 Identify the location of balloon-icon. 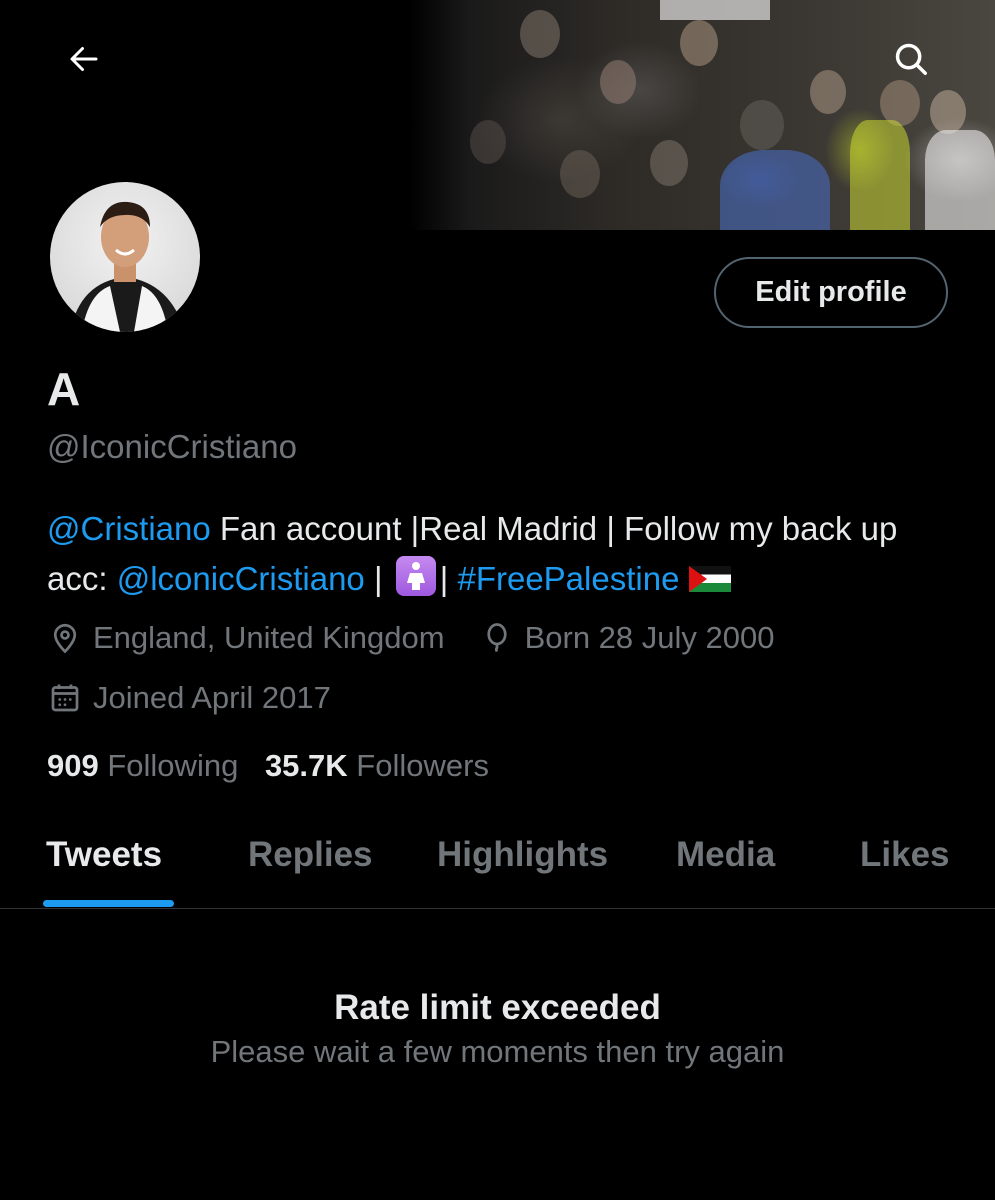
(496, 638).